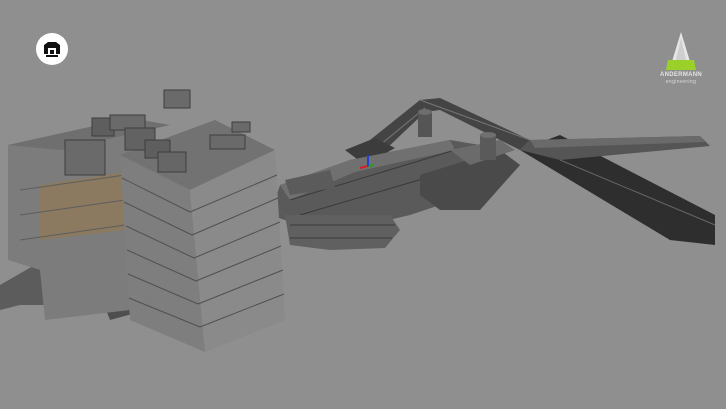 The width and height of the screenshot is (726, 409). I want to click on brand-subtitle: engineering, so click(681, 82).